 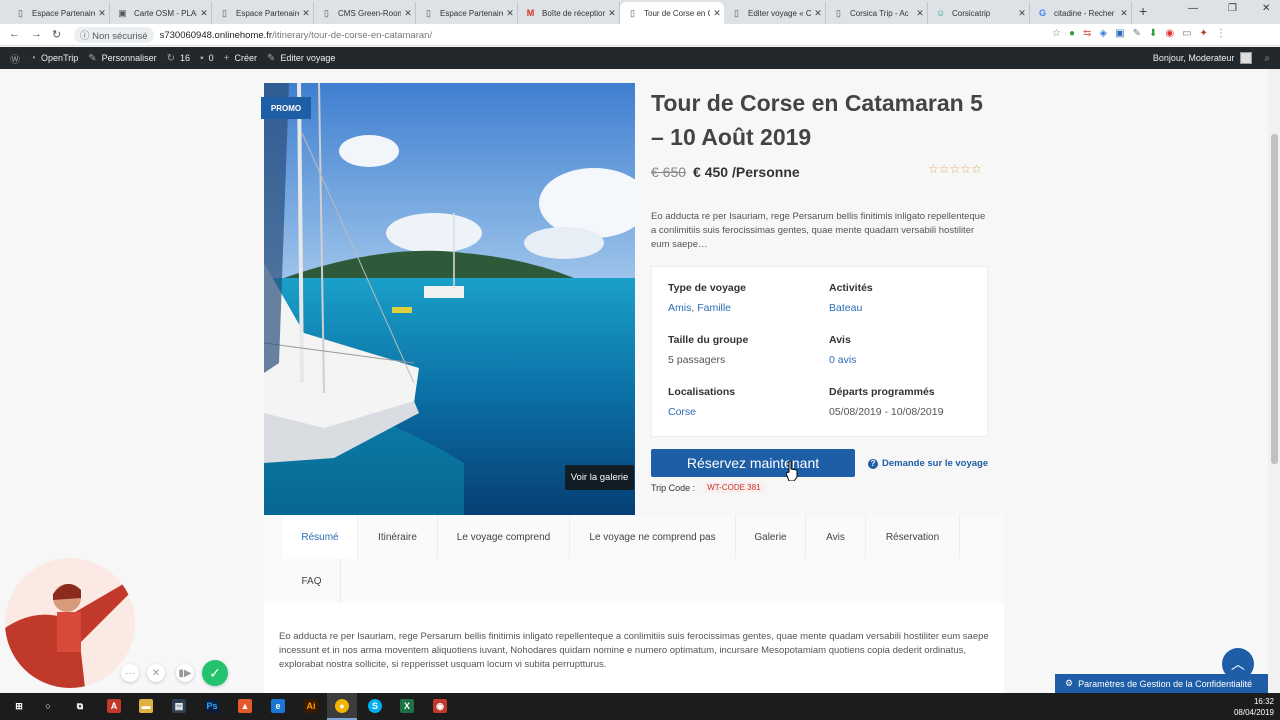 I want to click on recorder-icon: ◉, so click(x=440, y=706).